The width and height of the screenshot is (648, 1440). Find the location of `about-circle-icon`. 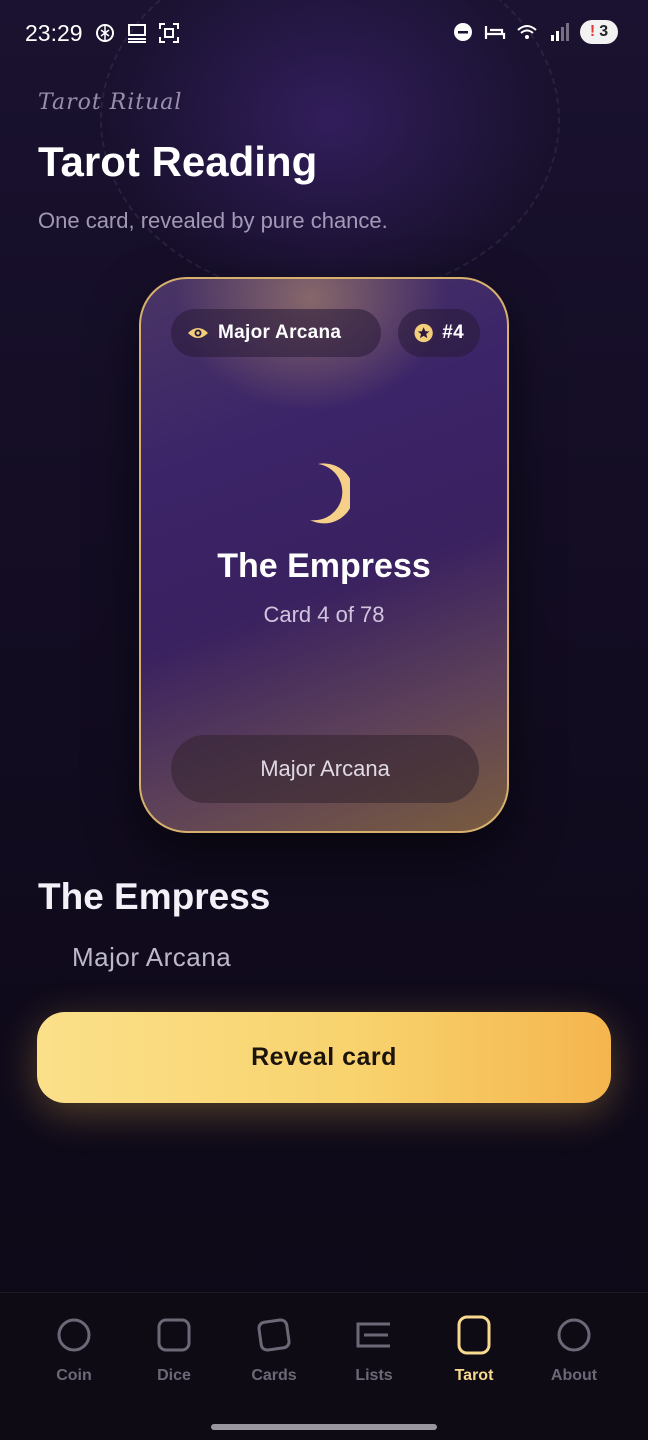

about-circle-icon is located at coordinates (574, 1335).